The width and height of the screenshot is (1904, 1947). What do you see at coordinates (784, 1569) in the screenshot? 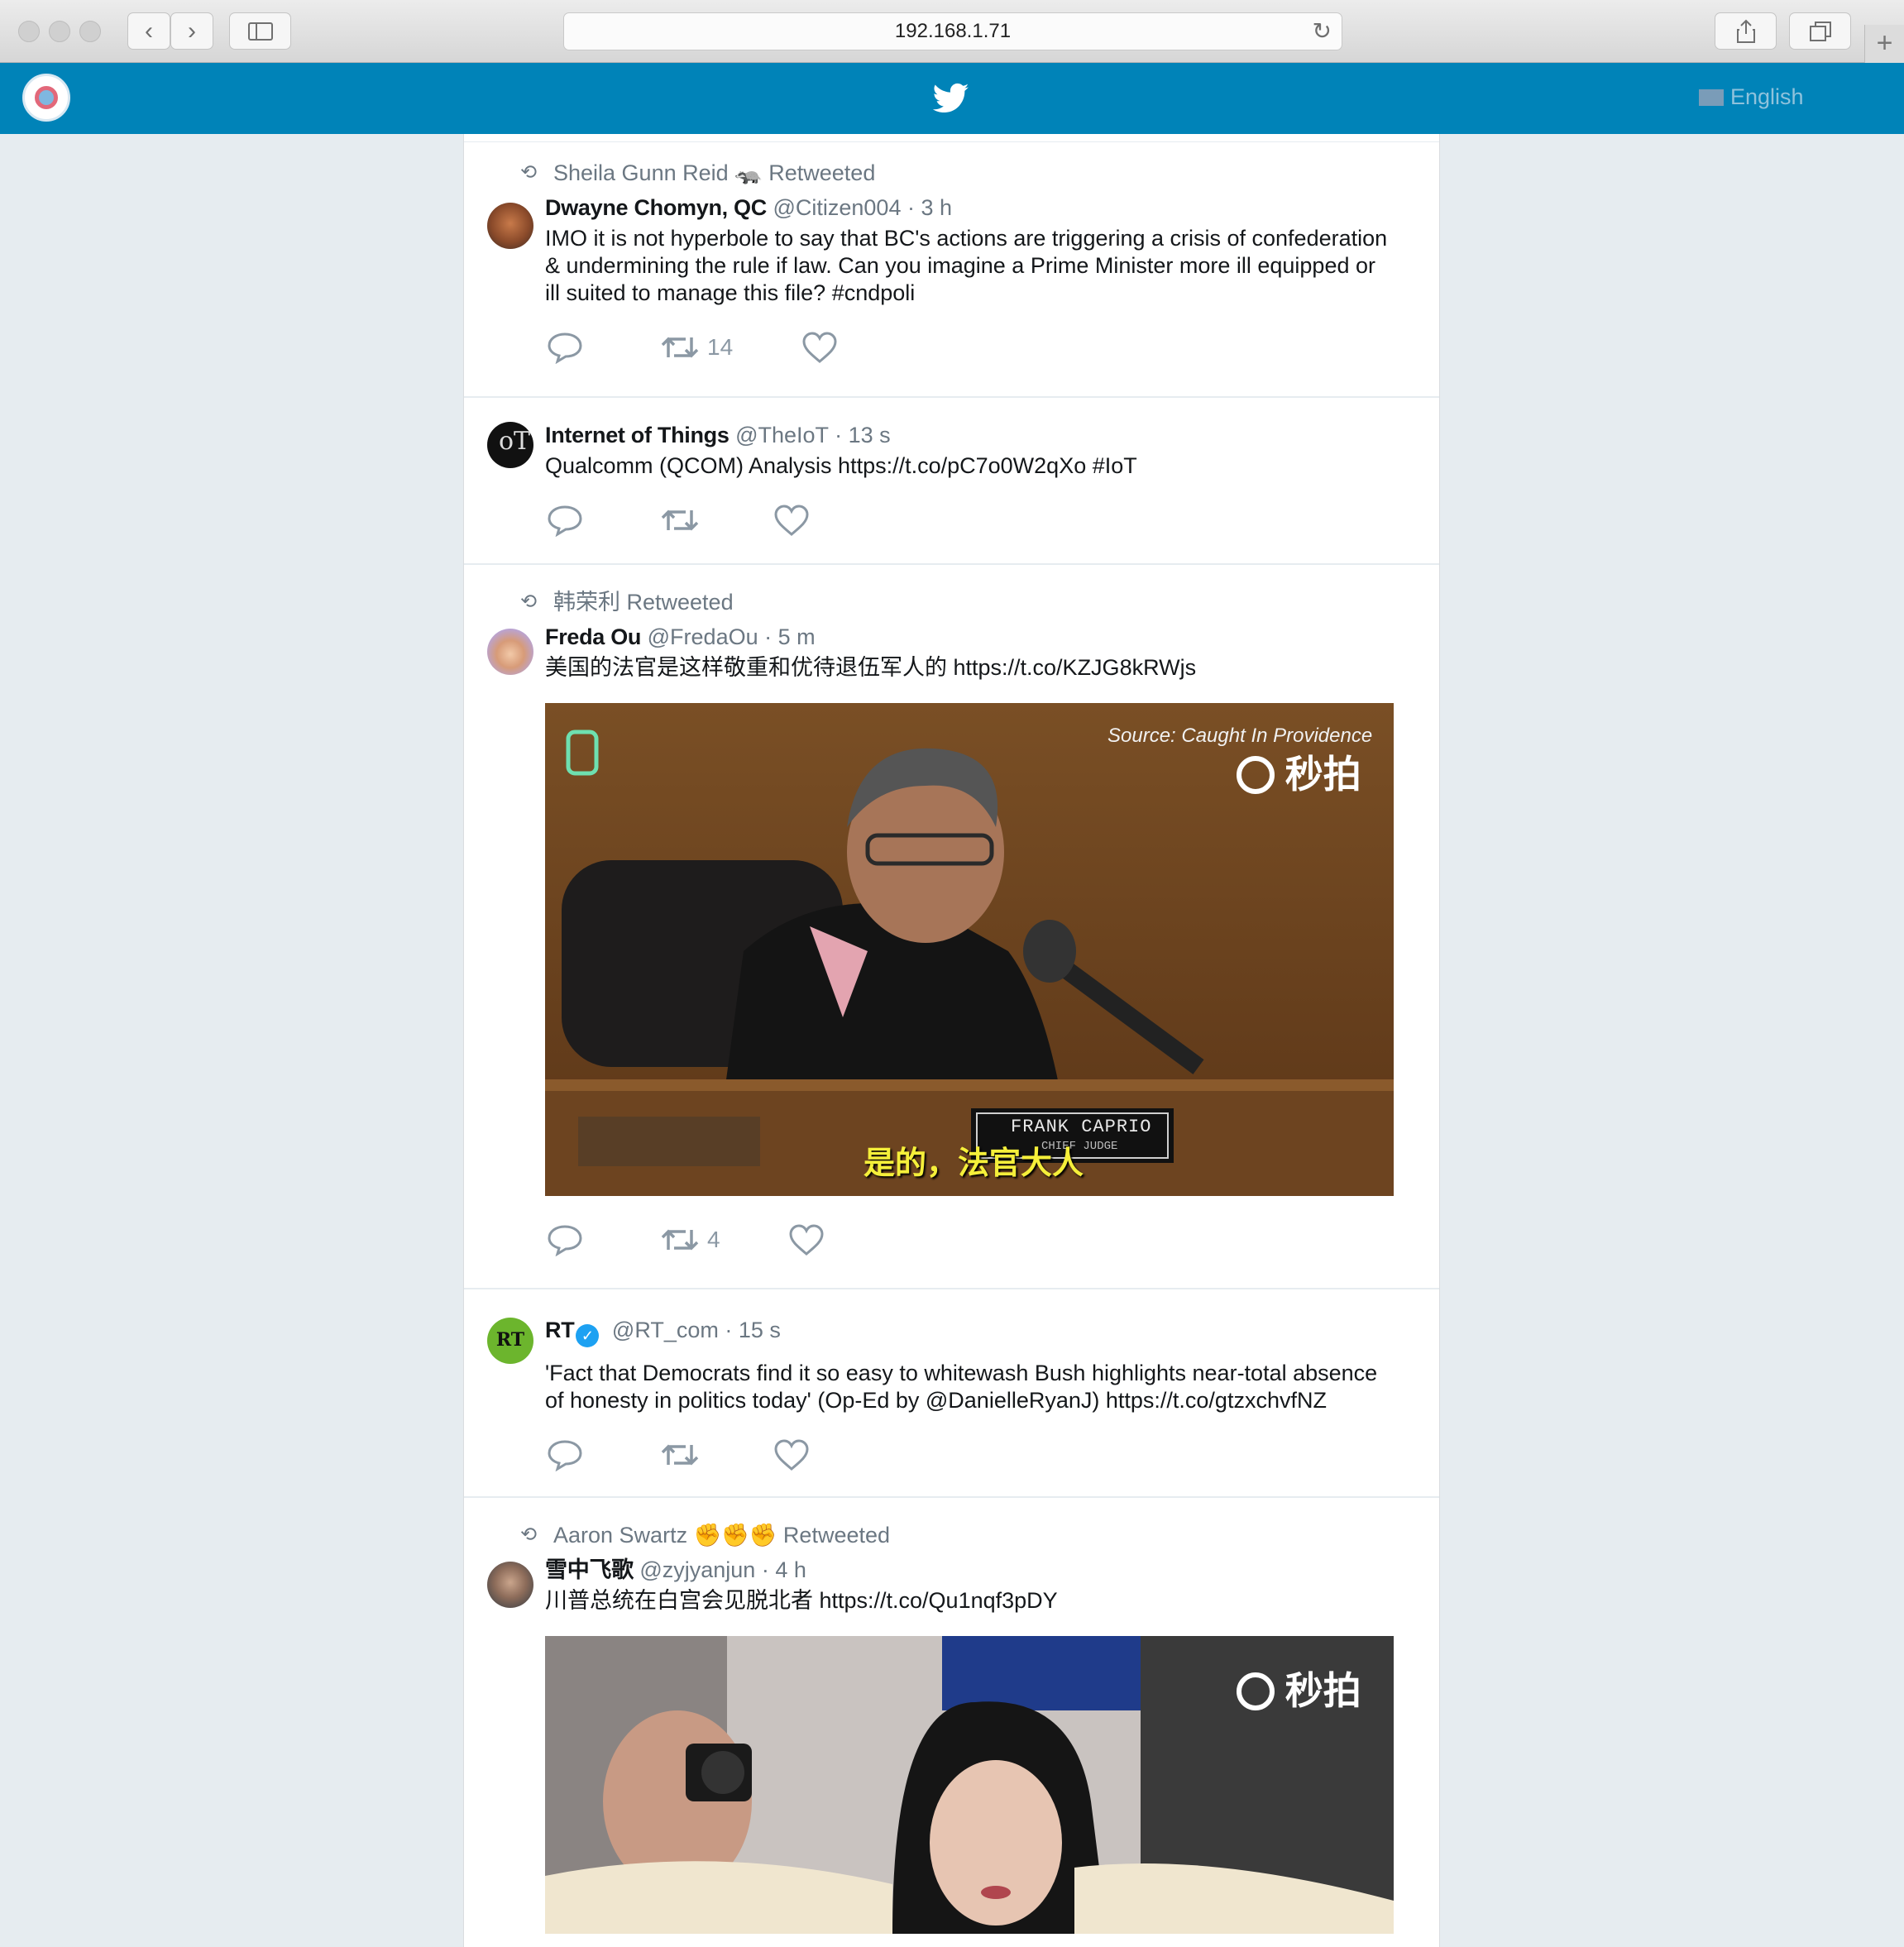
I see `timestamp: · 4 h` at bounding box center [784, 1569].